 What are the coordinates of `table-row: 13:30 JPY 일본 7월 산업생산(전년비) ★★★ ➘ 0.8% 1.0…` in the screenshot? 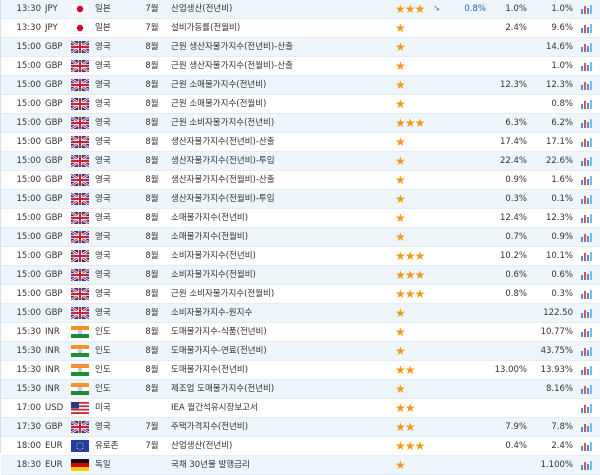 It's located at (300, 9).